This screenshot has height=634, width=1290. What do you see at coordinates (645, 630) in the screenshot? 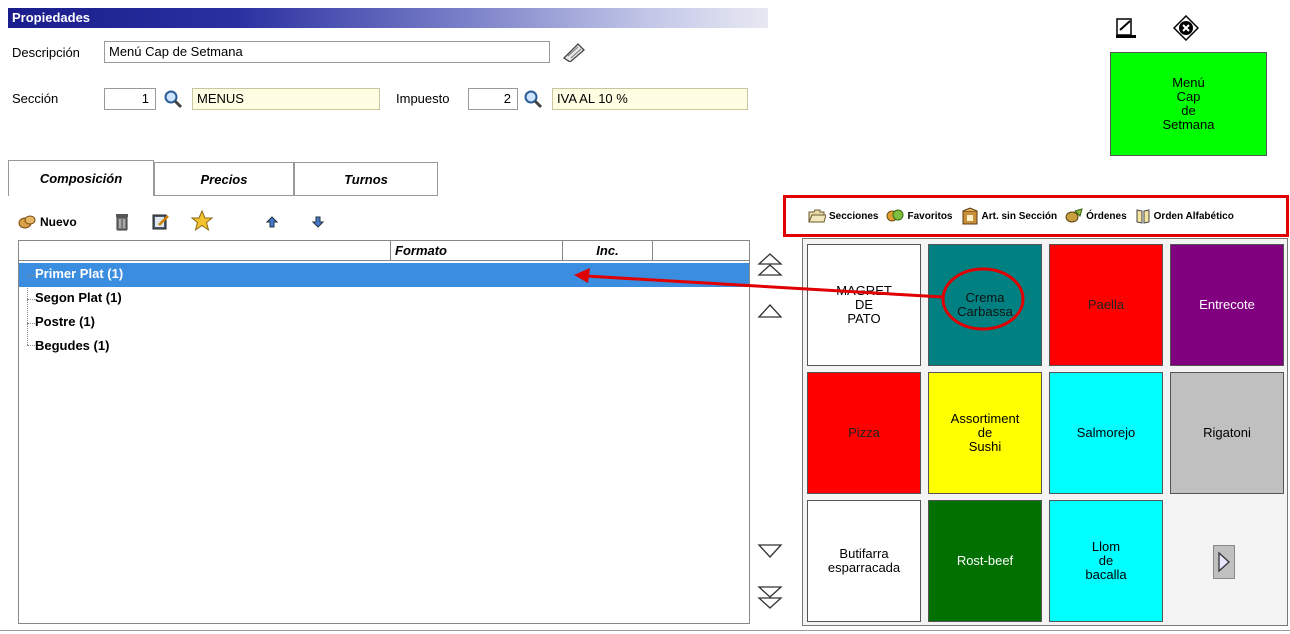
I see `bottom-divider` at bounding box center [645, 630].